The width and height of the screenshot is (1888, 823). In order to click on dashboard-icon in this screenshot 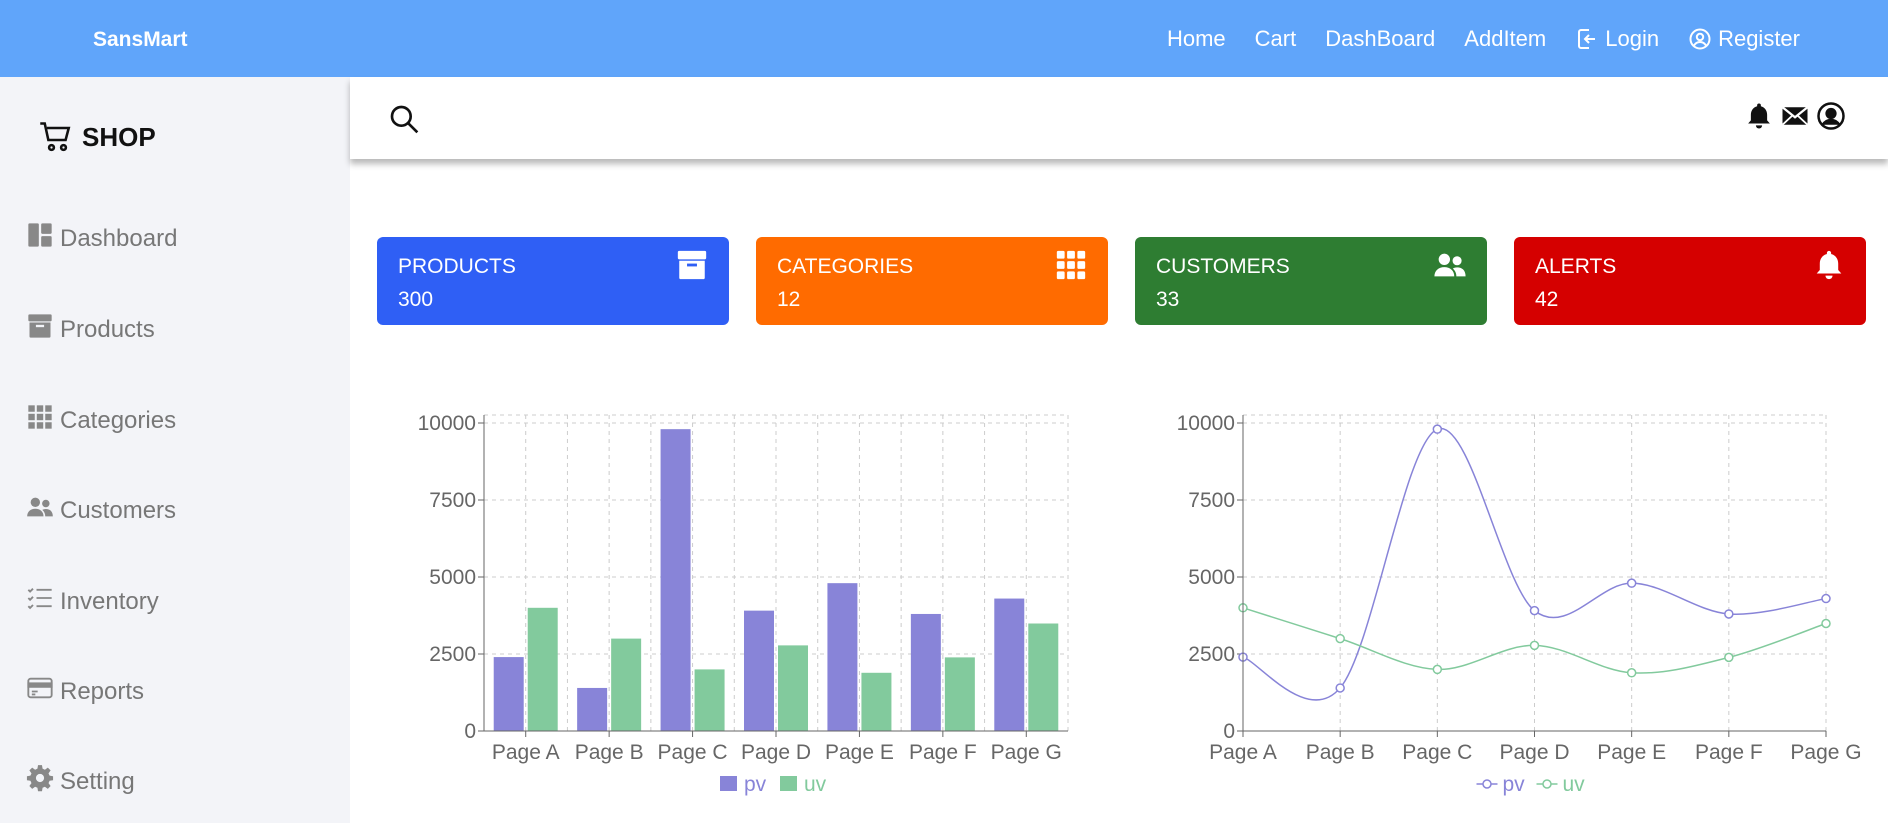, I will do `click(40, 235)`.